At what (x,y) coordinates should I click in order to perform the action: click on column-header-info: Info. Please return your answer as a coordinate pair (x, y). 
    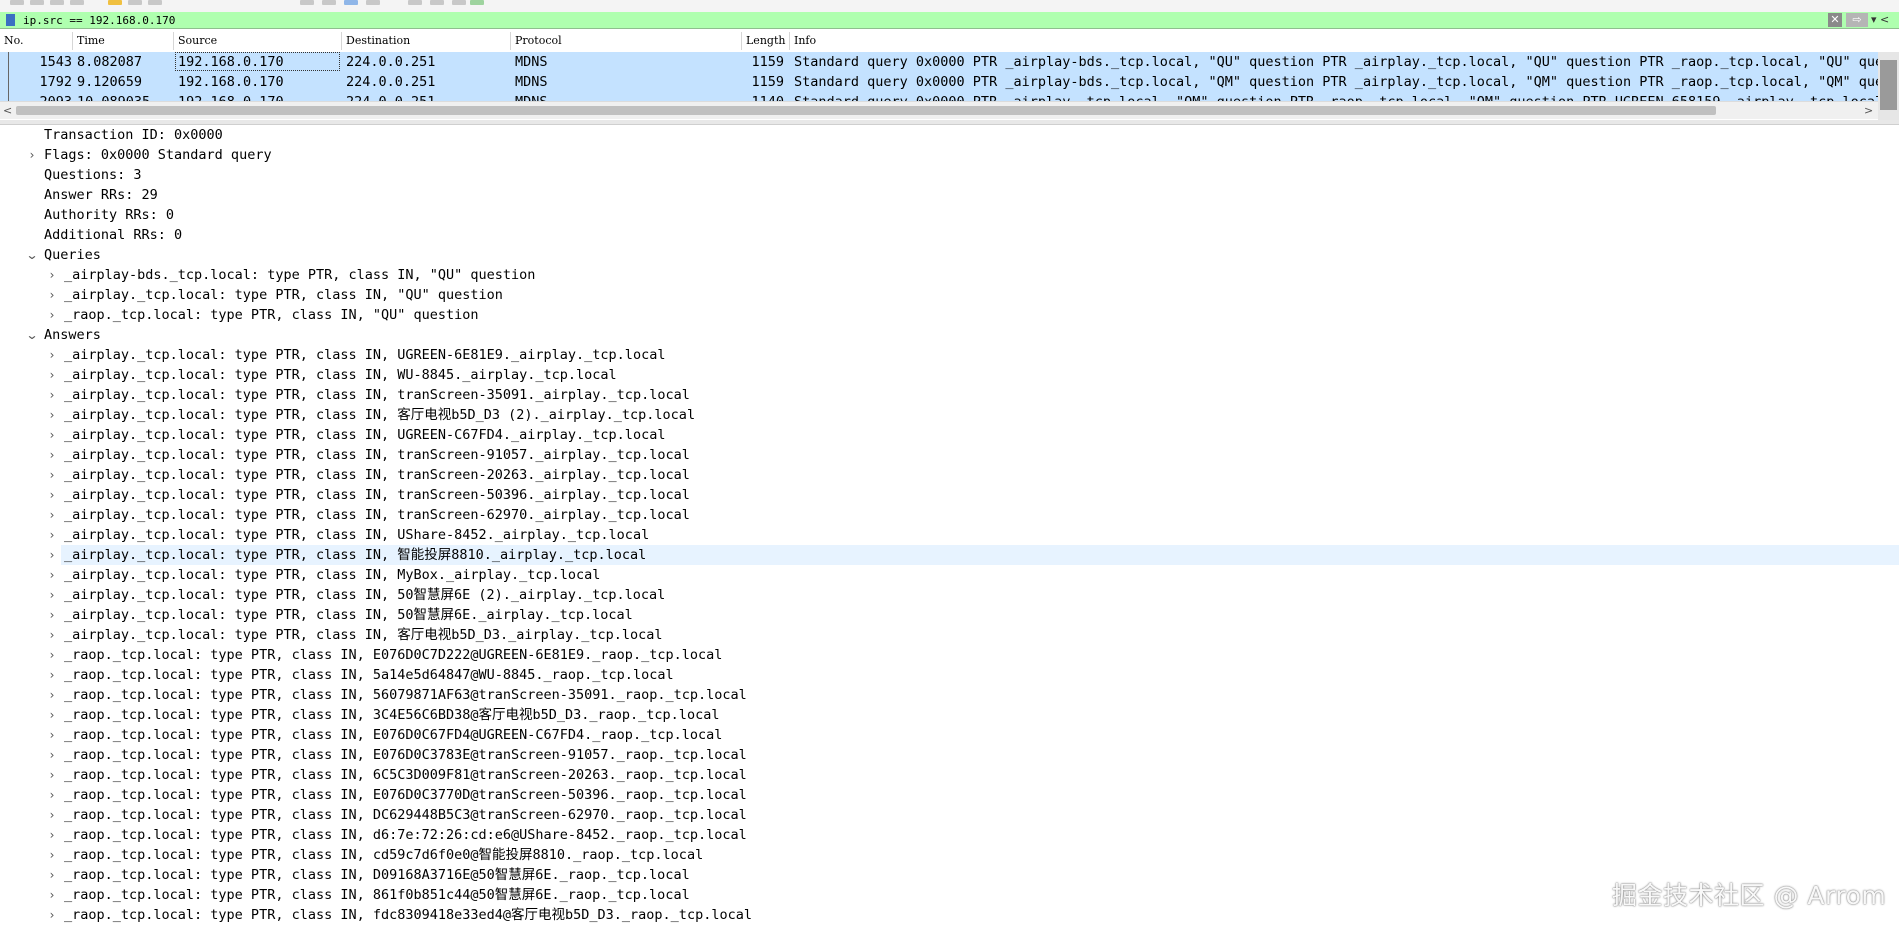
    Looking at the image, I should click on (805, 41).